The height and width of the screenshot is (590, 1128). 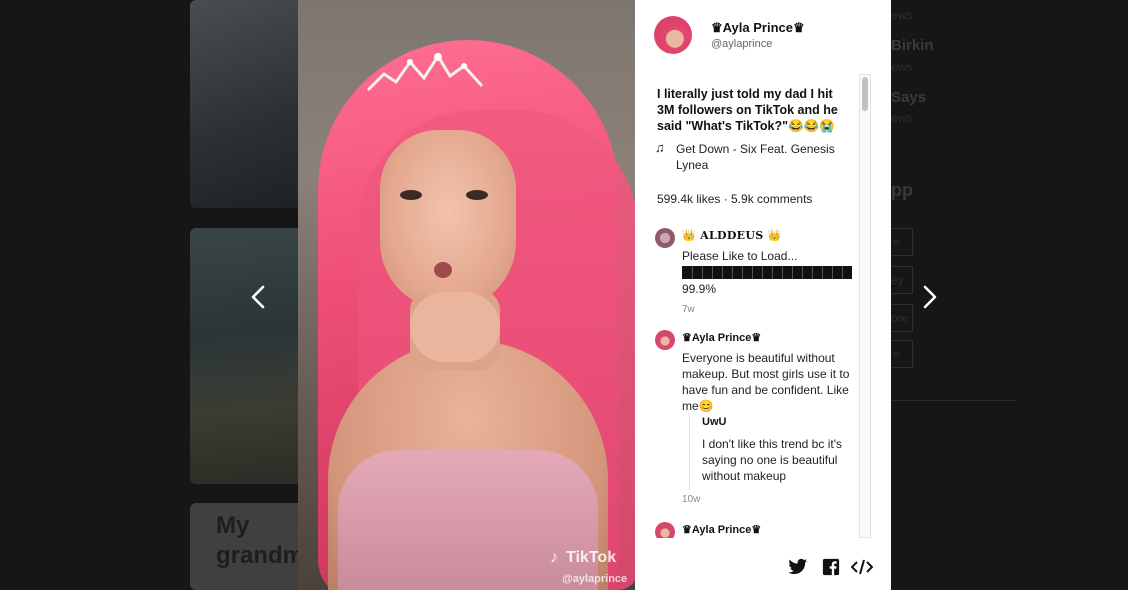 I want to click on watermark-brand: TikTok, so click(x=591, y=557).